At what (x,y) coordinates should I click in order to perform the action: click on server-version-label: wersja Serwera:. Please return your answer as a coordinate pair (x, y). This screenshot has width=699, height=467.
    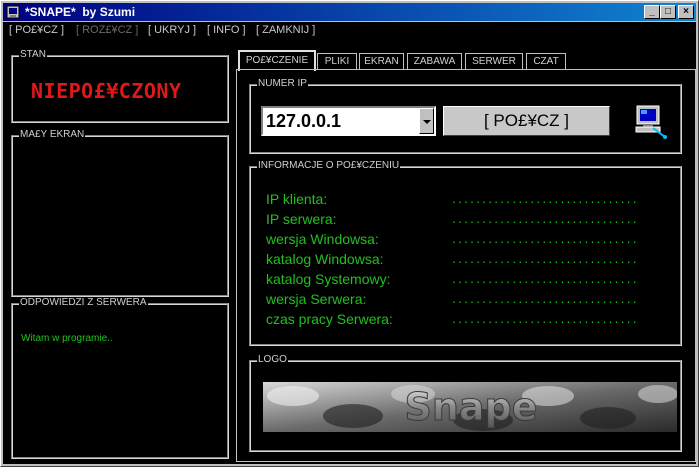
    Looking at the image, I should click on (316, 299).